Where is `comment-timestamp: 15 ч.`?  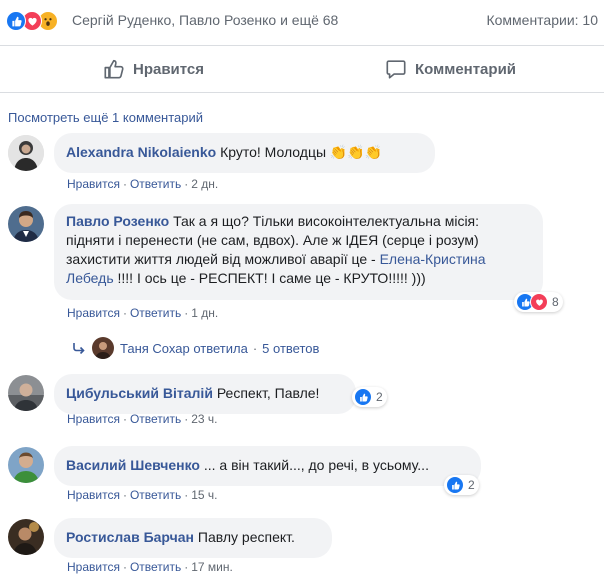
comment-timestamp: 15 ч. is located at coordinates (204, 495).